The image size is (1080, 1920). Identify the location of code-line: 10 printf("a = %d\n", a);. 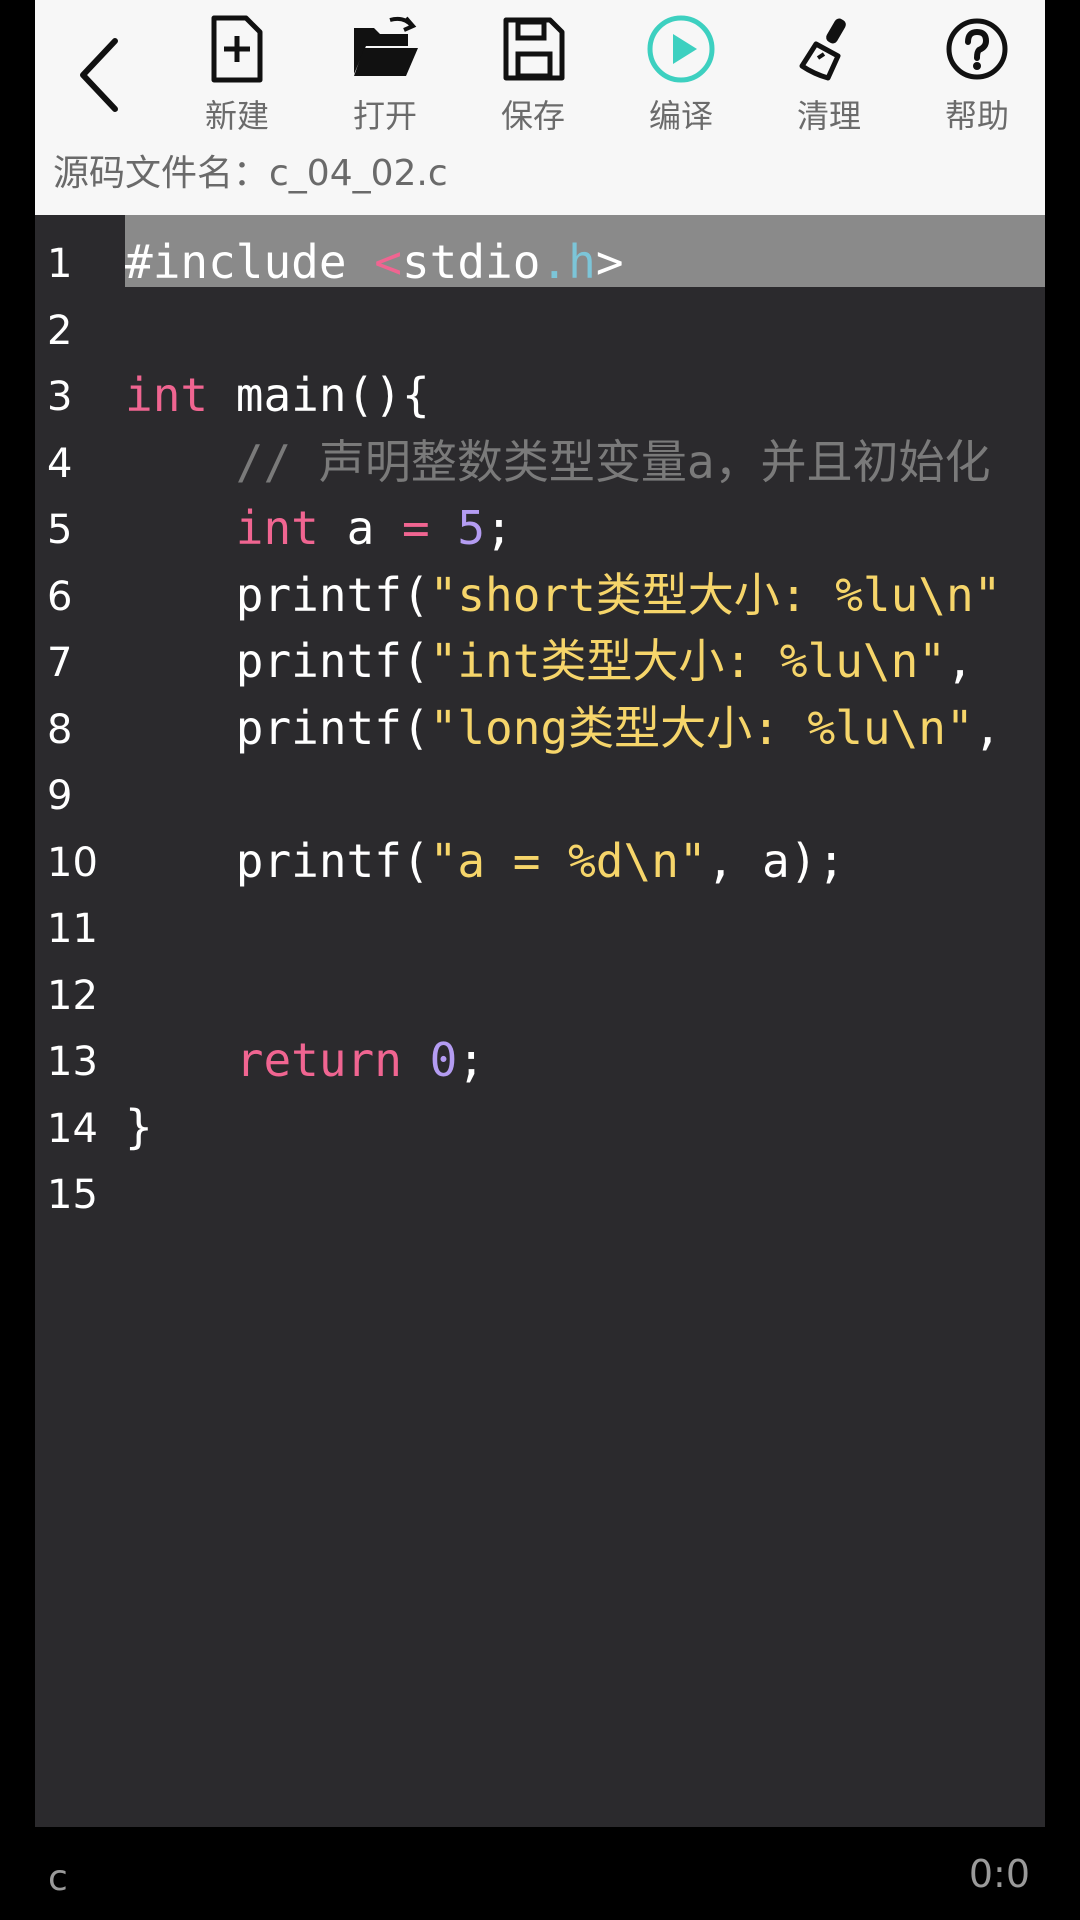
(540, 861).